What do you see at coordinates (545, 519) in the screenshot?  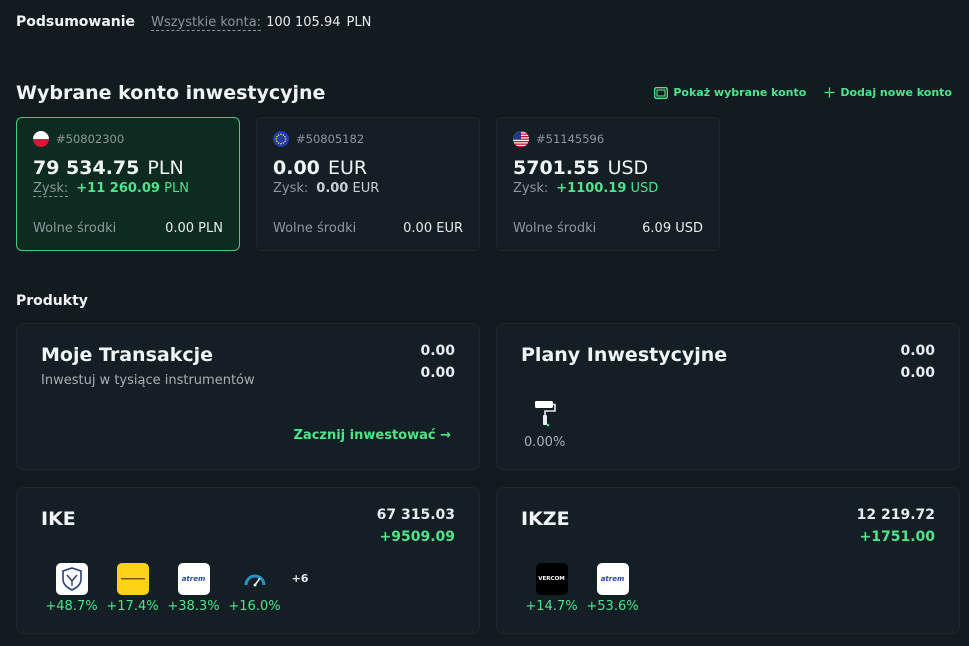 I see `product-name: IKZE` at bounding box center [545, 519].